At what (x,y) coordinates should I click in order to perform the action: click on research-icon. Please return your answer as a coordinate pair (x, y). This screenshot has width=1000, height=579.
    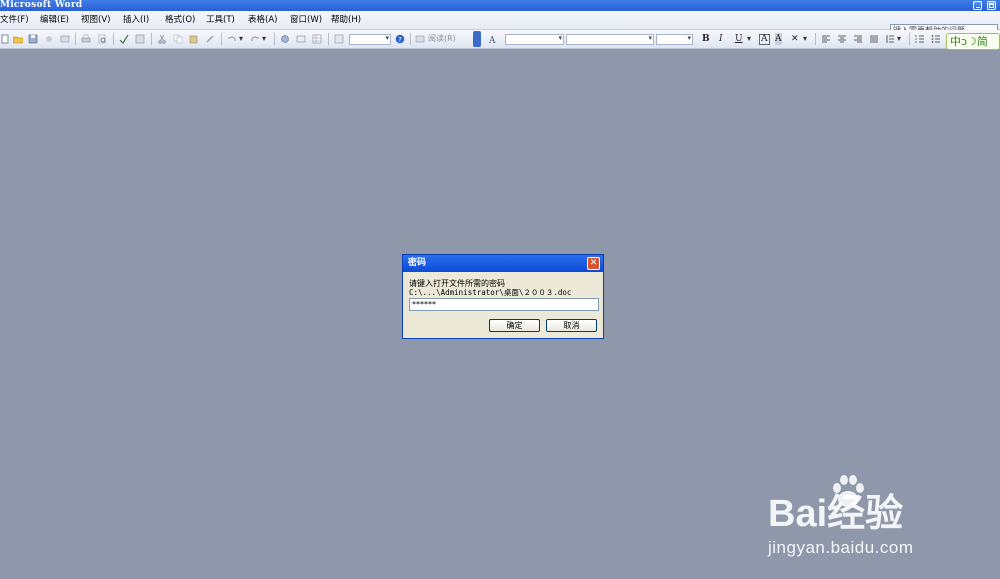
    Looking at the image, I should click on (140, 39).